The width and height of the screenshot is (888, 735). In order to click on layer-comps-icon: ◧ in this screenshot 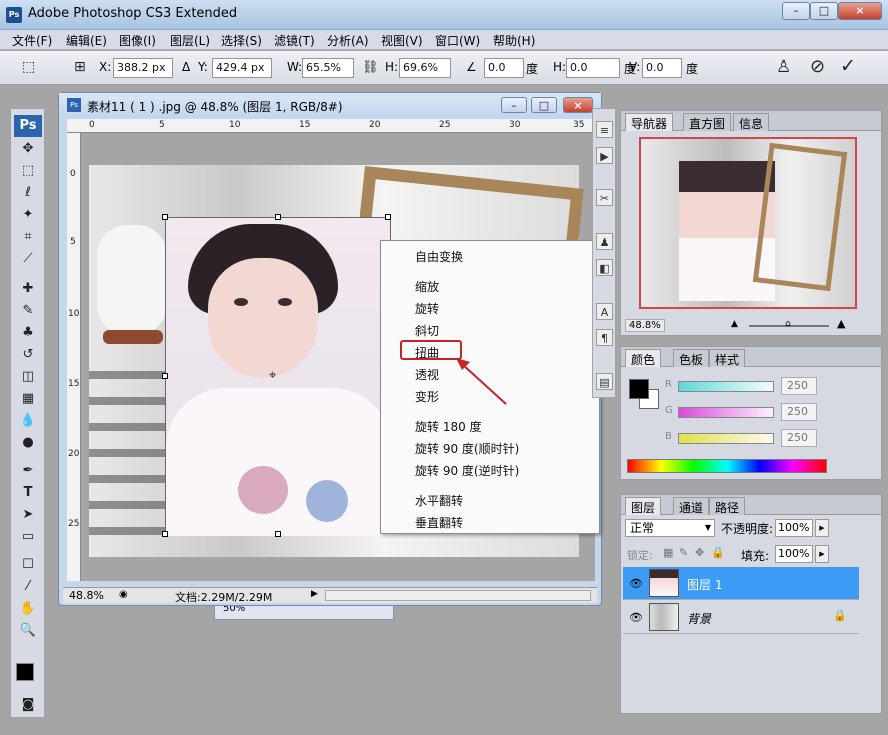, I will do `click(604, 267)`.